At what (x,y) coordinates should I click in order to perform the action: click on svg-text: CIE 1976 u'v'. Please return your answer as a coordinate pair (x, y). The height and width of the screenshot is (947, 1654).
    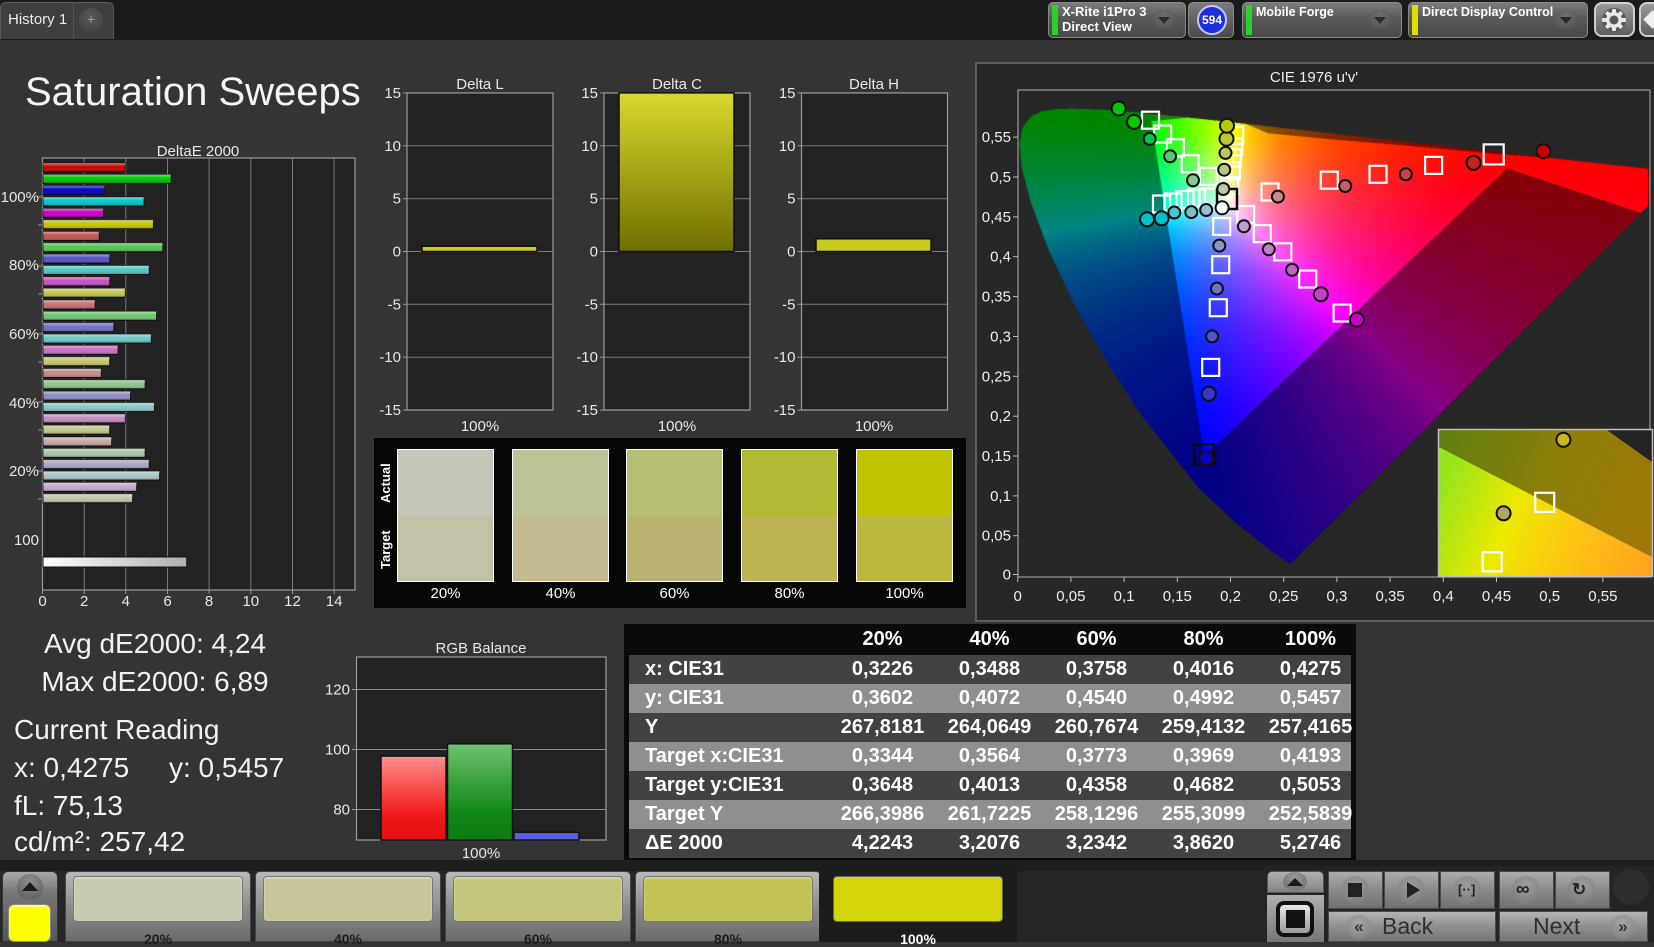
    Looking at the image, I should click on (1314, 77).